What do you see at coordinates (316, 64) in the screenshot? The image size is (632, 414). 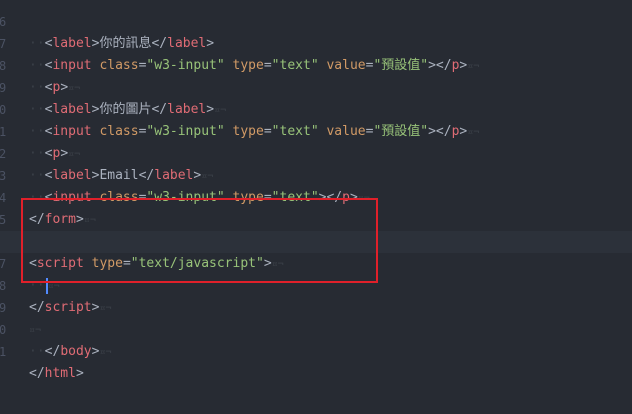 I see `code-line: 8 ··<p>¤¬` at bounding box center [316, 64].